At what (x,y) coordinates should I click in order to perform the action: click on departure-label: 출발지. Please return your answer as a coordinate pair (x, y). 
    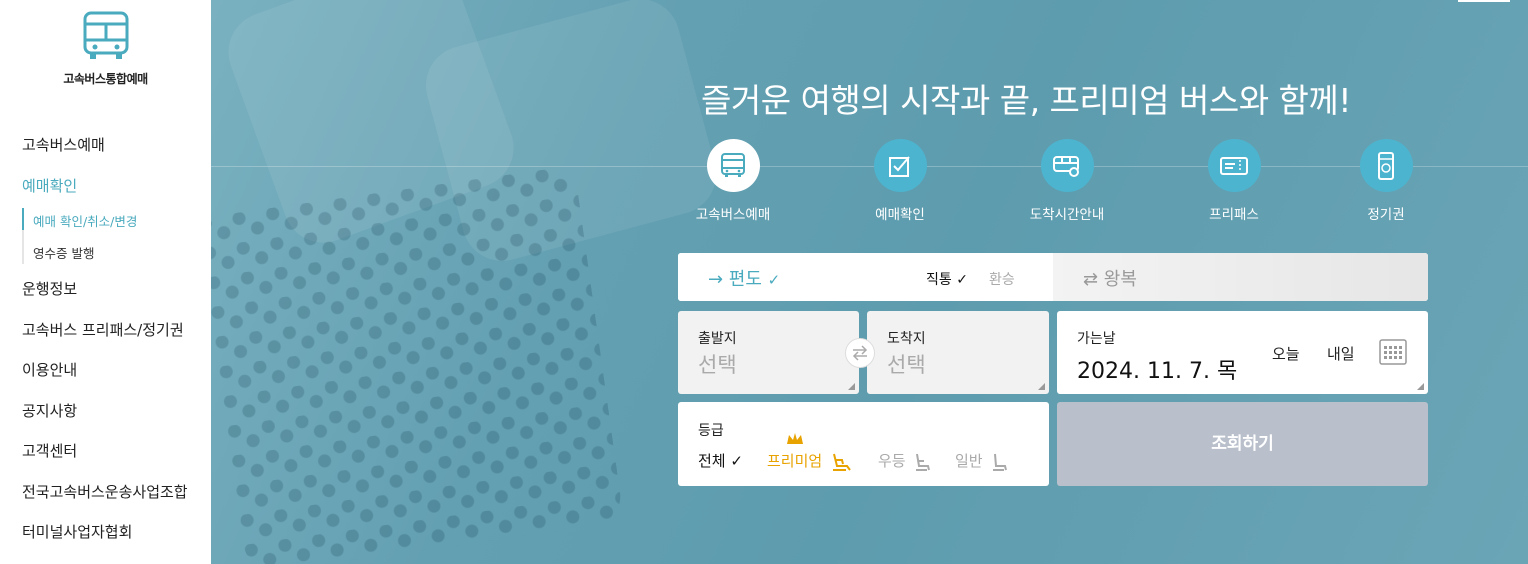
    Looking at the image, I should click on (717, 339).